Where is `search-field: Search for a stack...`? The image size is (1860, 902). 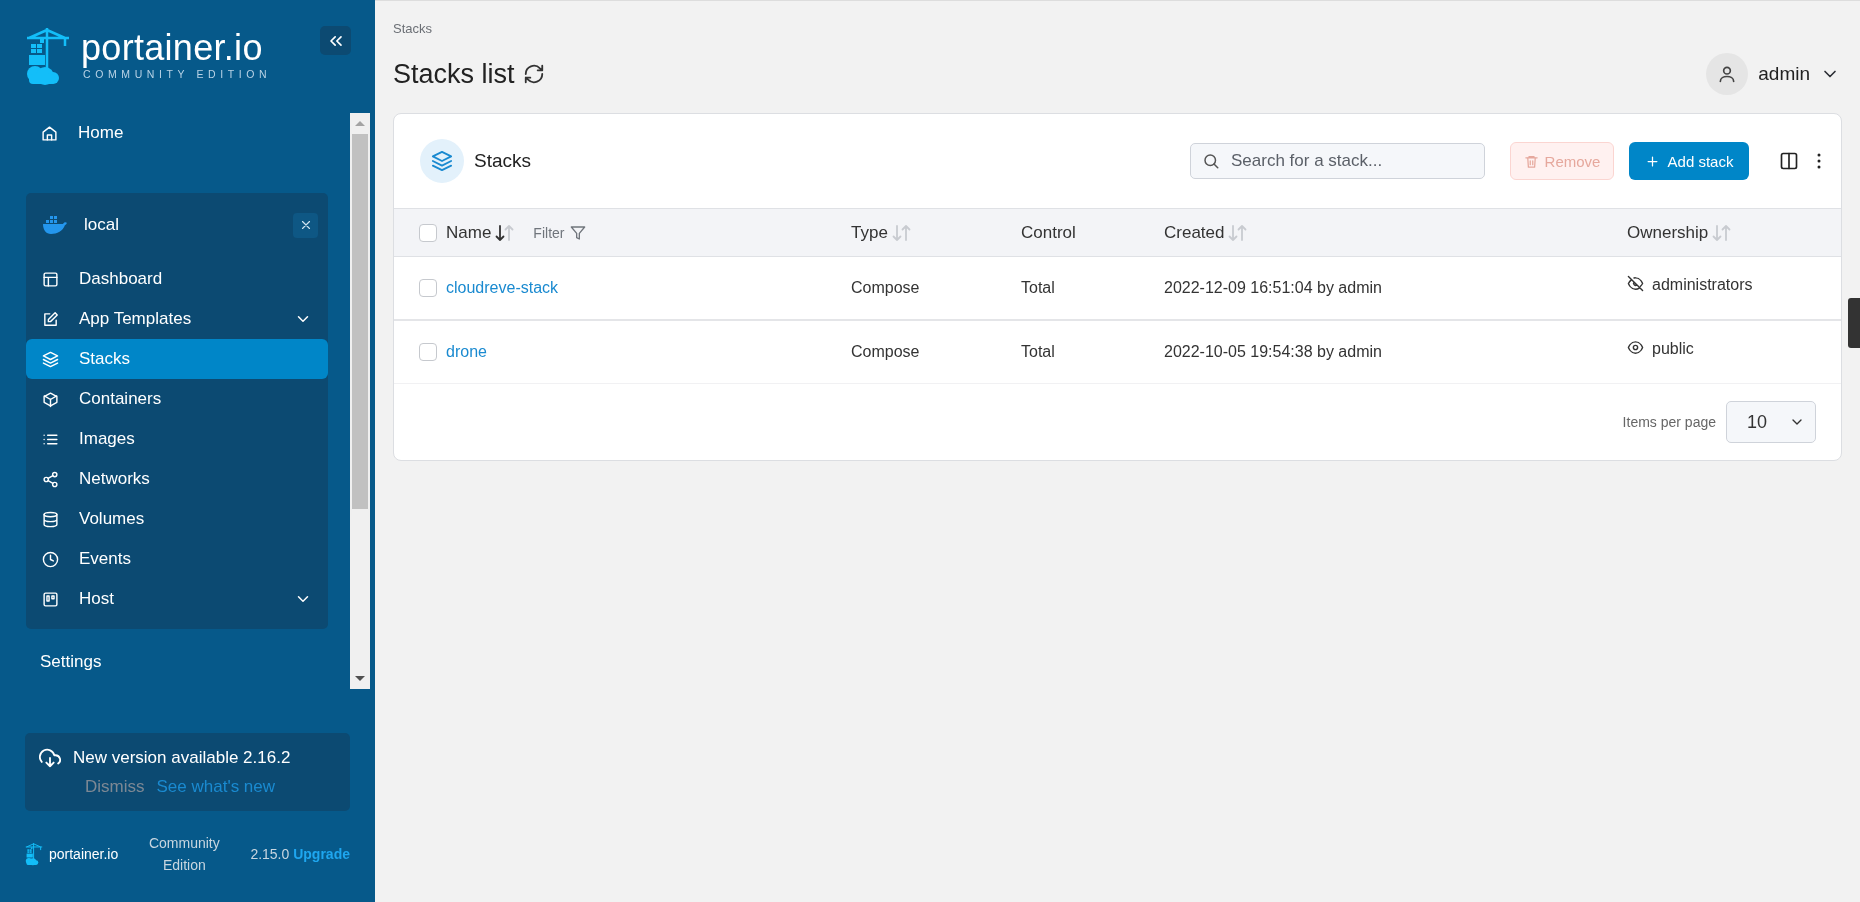
search-field: Search for a stack... is located at coordinates (1337, 161).